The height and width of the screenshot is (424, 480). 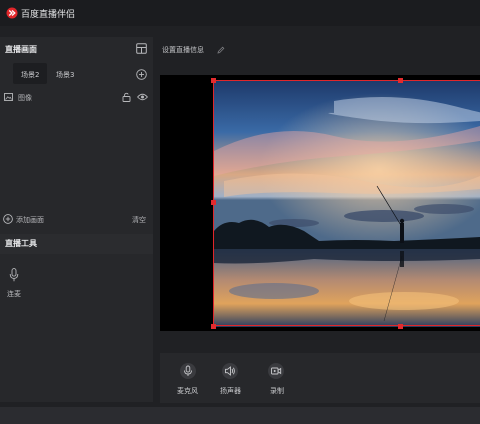 What do you see at coordinates (25, 98) in the screenshot?
I see `source-item-image: 图像` at bounding box center [25, 98].